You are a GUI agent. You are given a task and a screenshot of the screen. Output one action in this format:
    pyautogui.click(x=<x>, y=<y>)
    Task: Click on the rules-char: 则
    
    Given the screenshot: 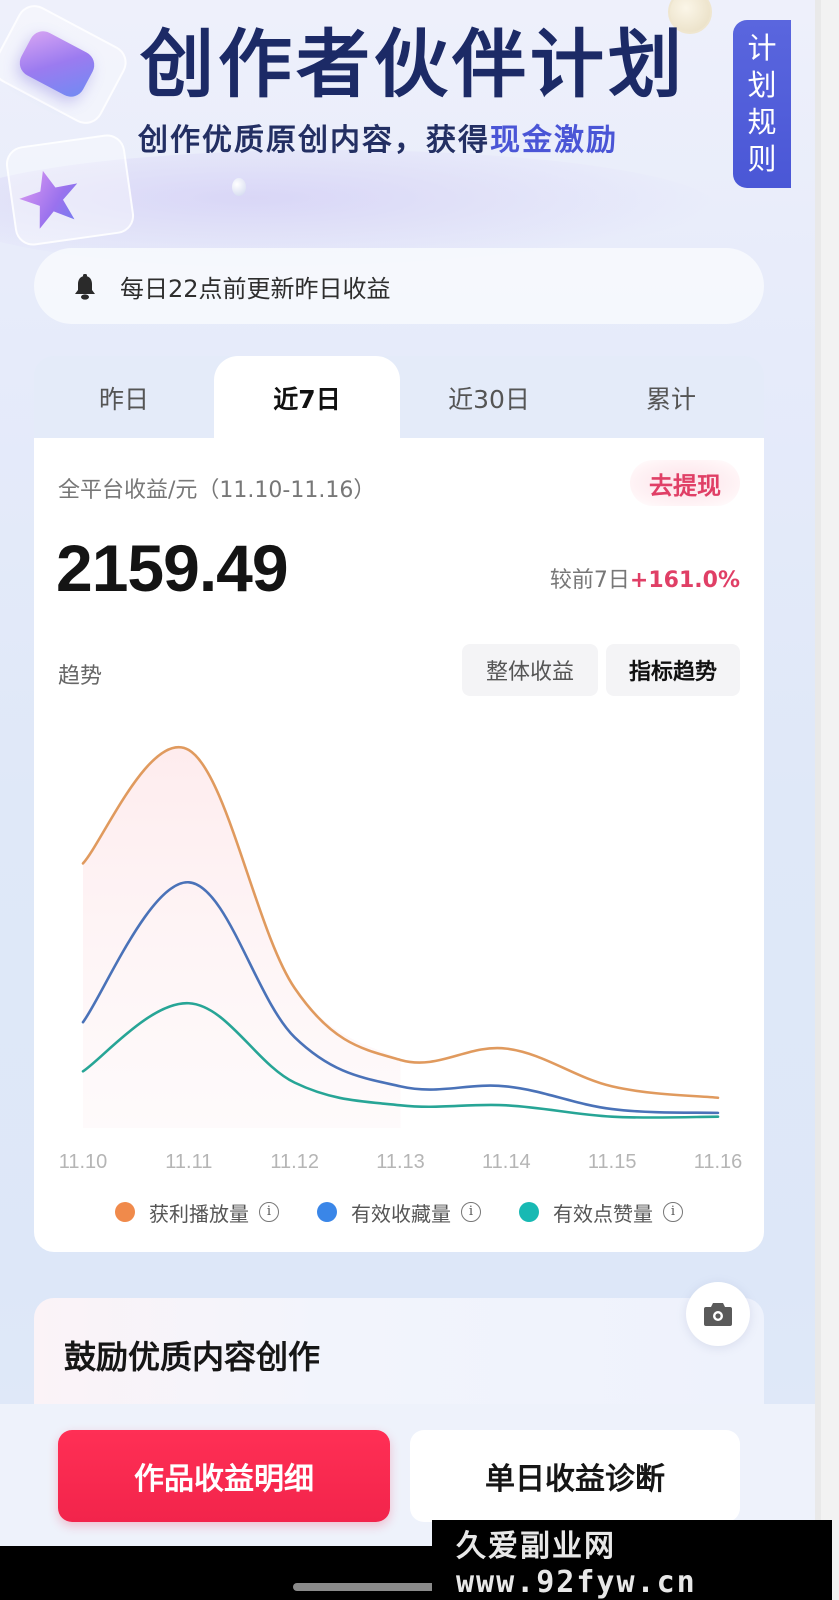 What is the action you would take?
    pyautogui.click(x=762, y=159)
    